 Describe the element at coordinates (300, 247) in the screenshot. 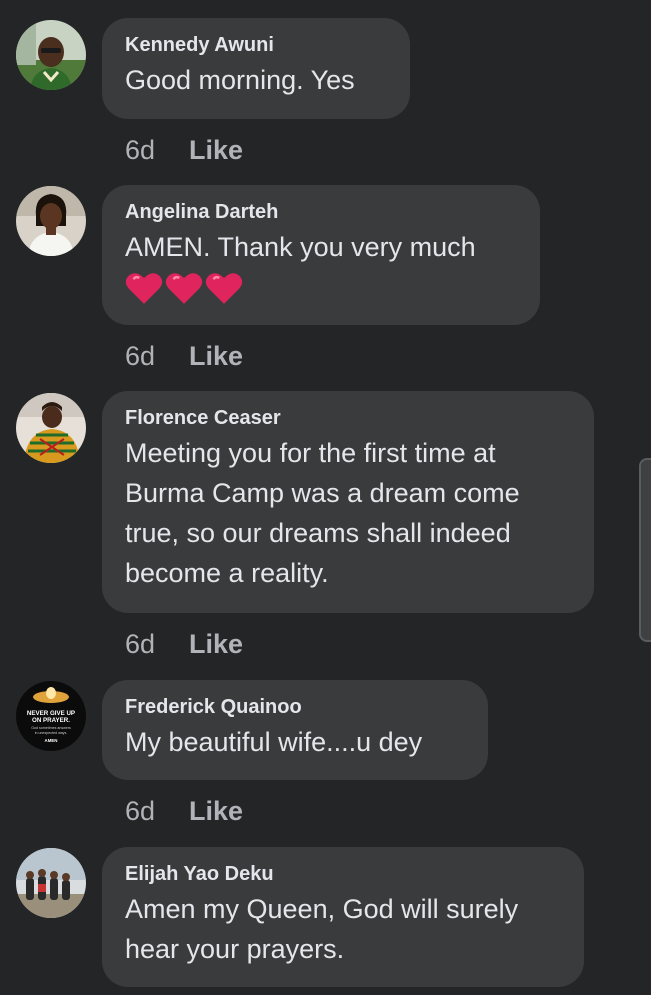

I see `comment-text: AMEN. Thank you very much` at that location.